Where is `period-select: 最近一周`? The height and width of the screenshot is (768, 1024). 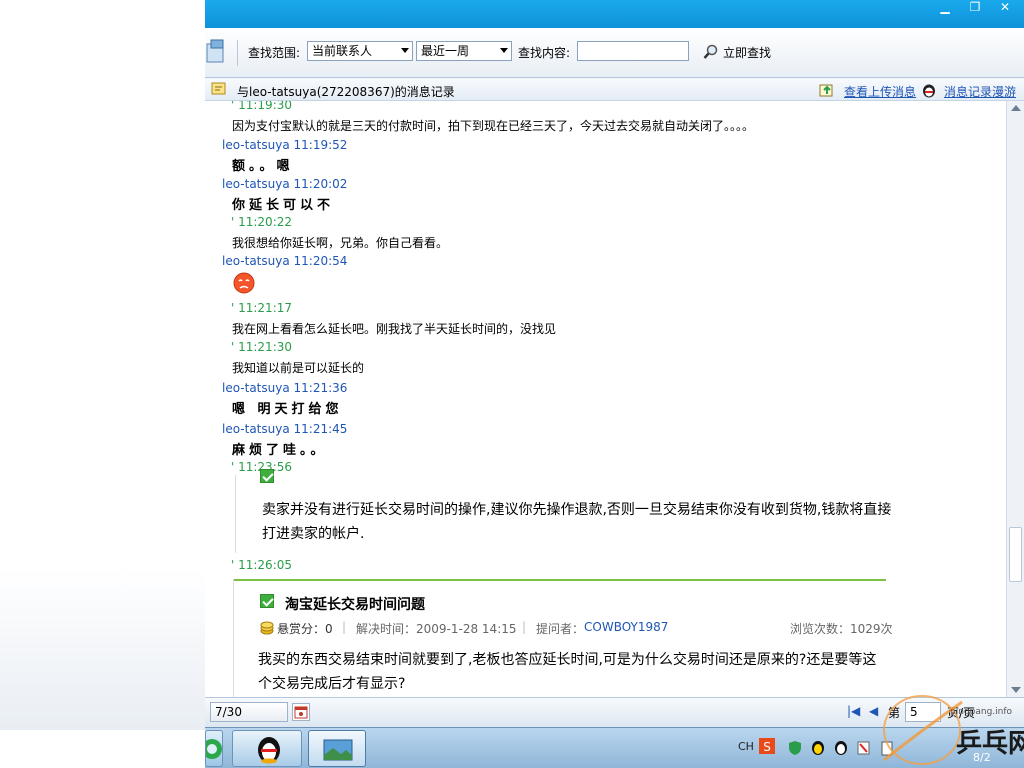 period-select: 最近一周 is located at coordinates (464, 51).